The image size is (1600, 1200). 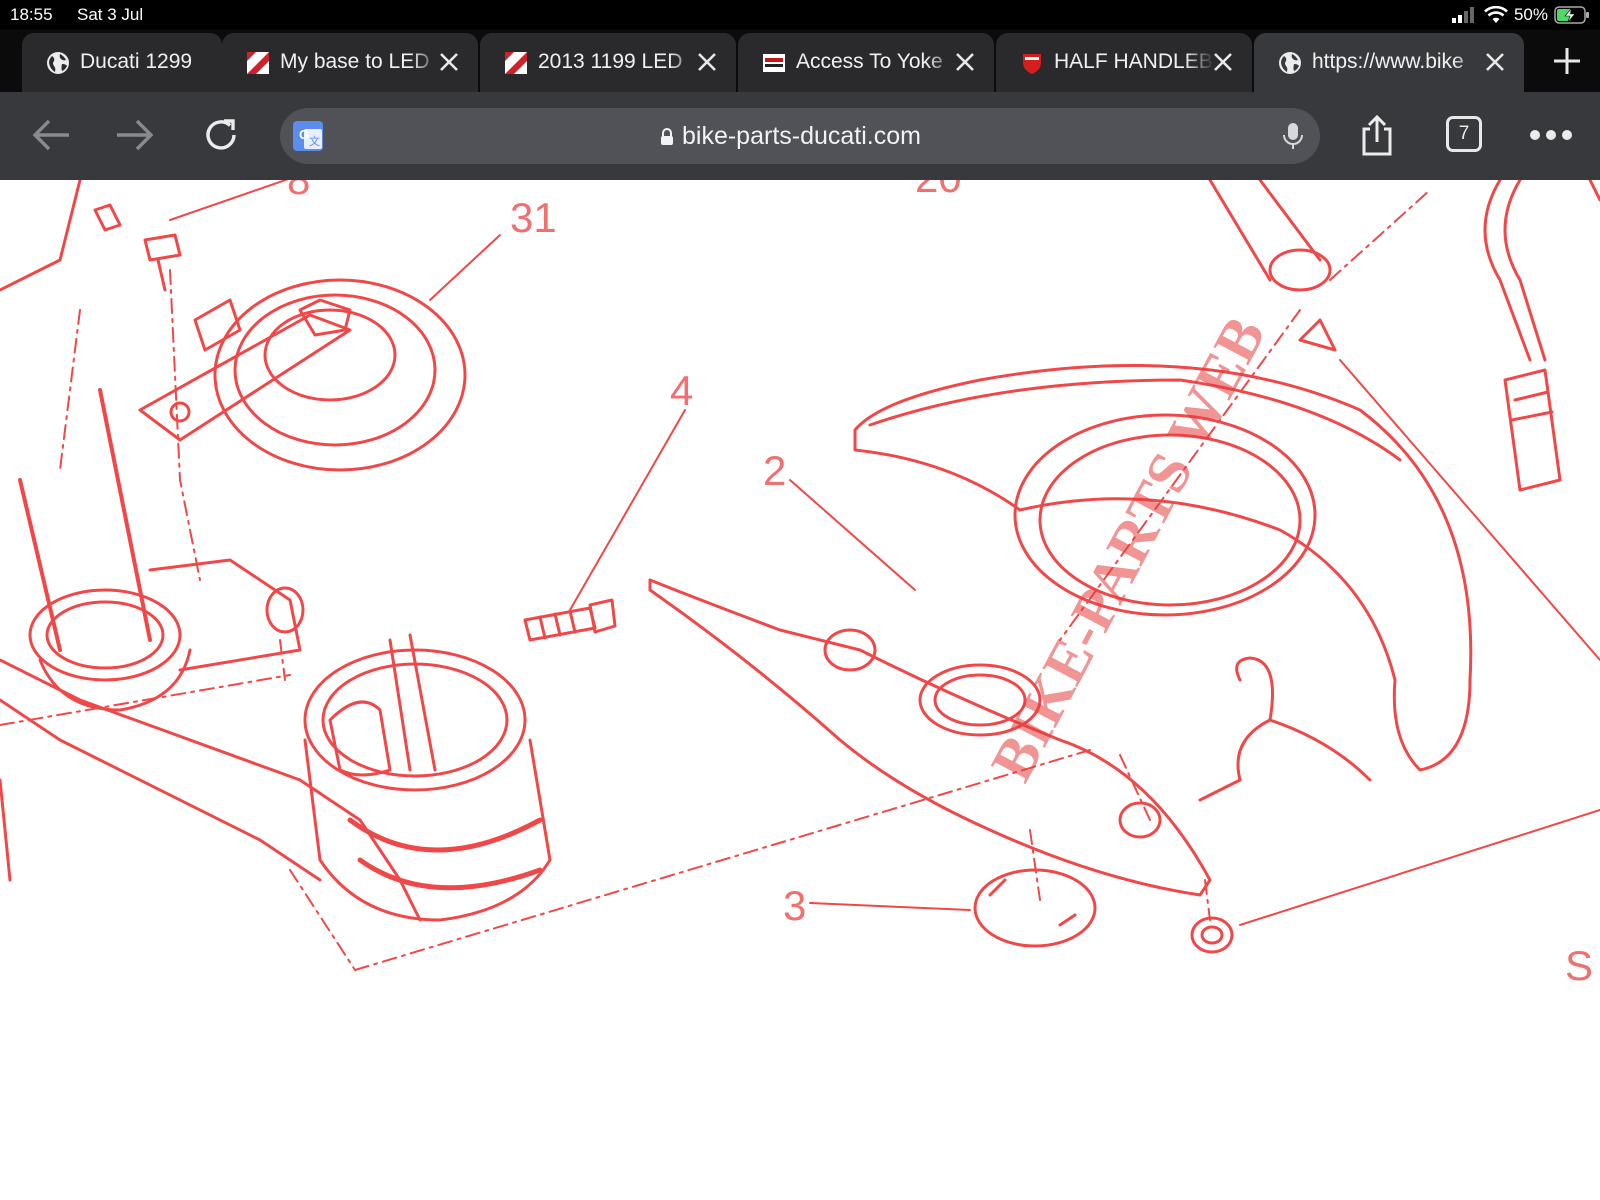 I want to click on status-bar: 18:55 Sat 3 Jul 50%, so click(x=800, y=15).